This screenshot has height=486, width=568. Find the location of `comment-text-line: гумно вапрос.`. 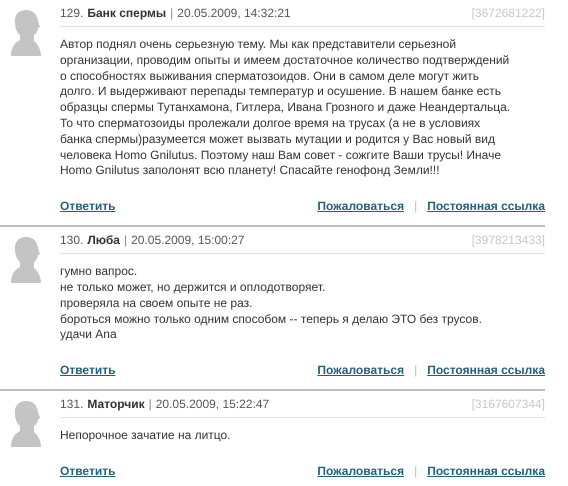

comment-text-line: гумно вапрос. is located at coordinates (99, 272).